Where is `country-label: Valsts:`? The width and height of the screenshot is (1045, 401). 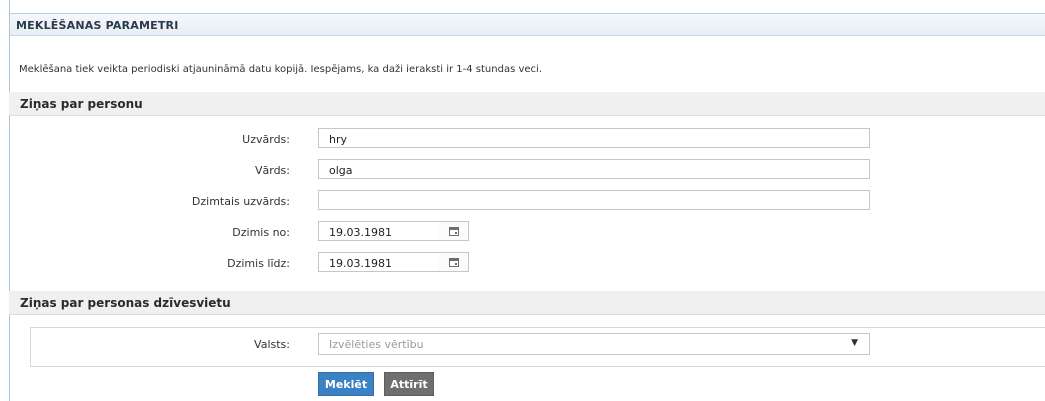
country-label: Valsts: is located at coordinates (272, 344).